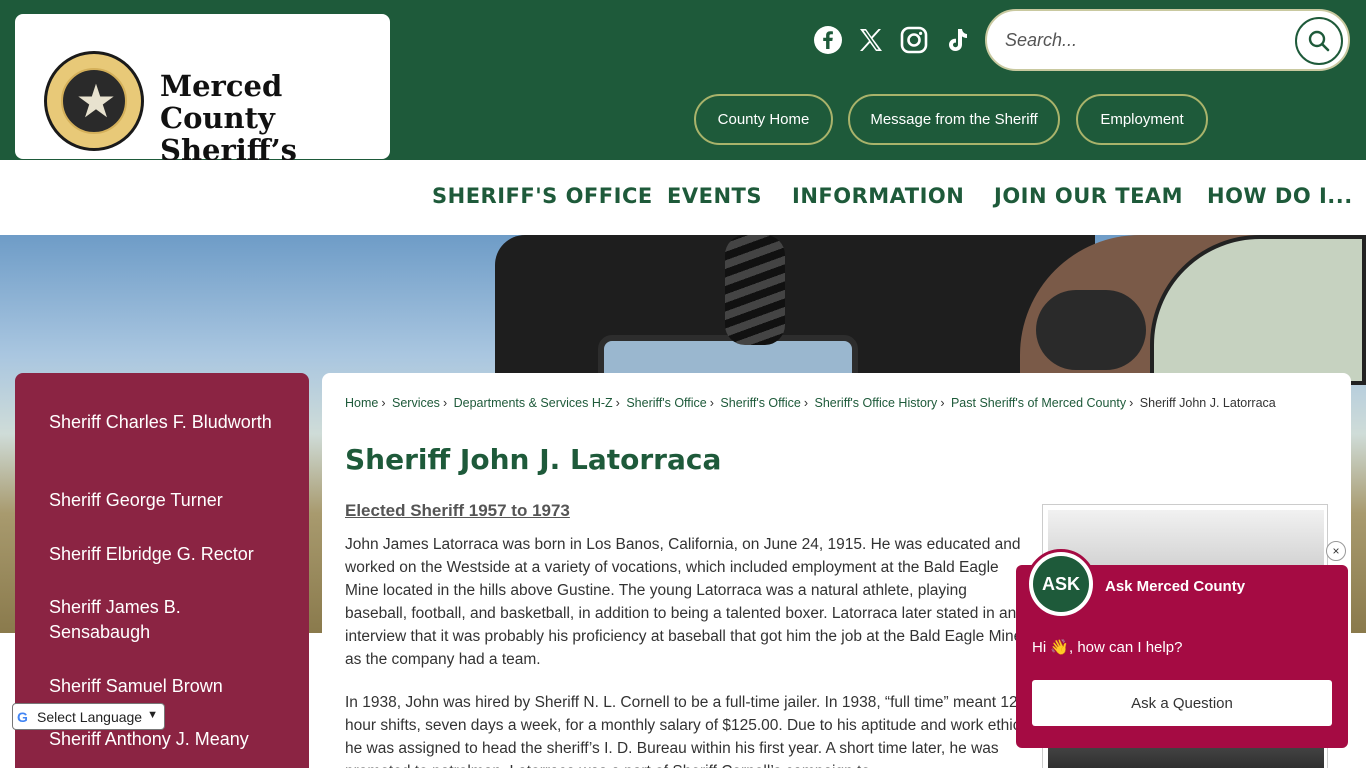 The image size is (1366, 768). I want to click on breadcrumb-home: Home, so click(361, 403).